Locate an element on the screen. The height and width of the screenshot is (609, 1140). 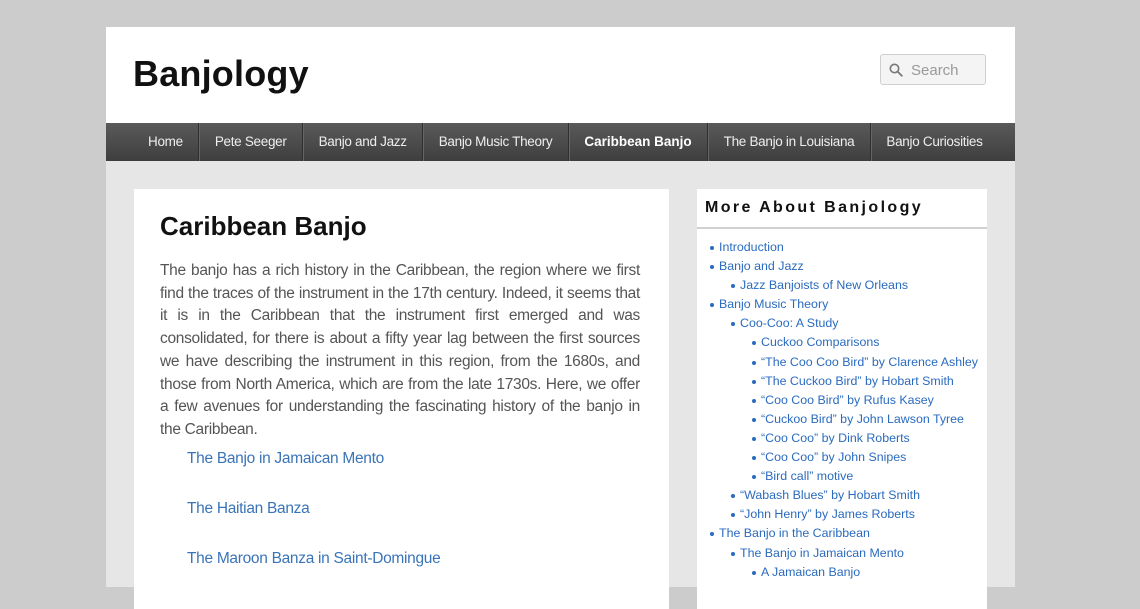
sidebar-link: “The Cuckoo Bird” by Hobart Smith is located at coordinates (842, 381).